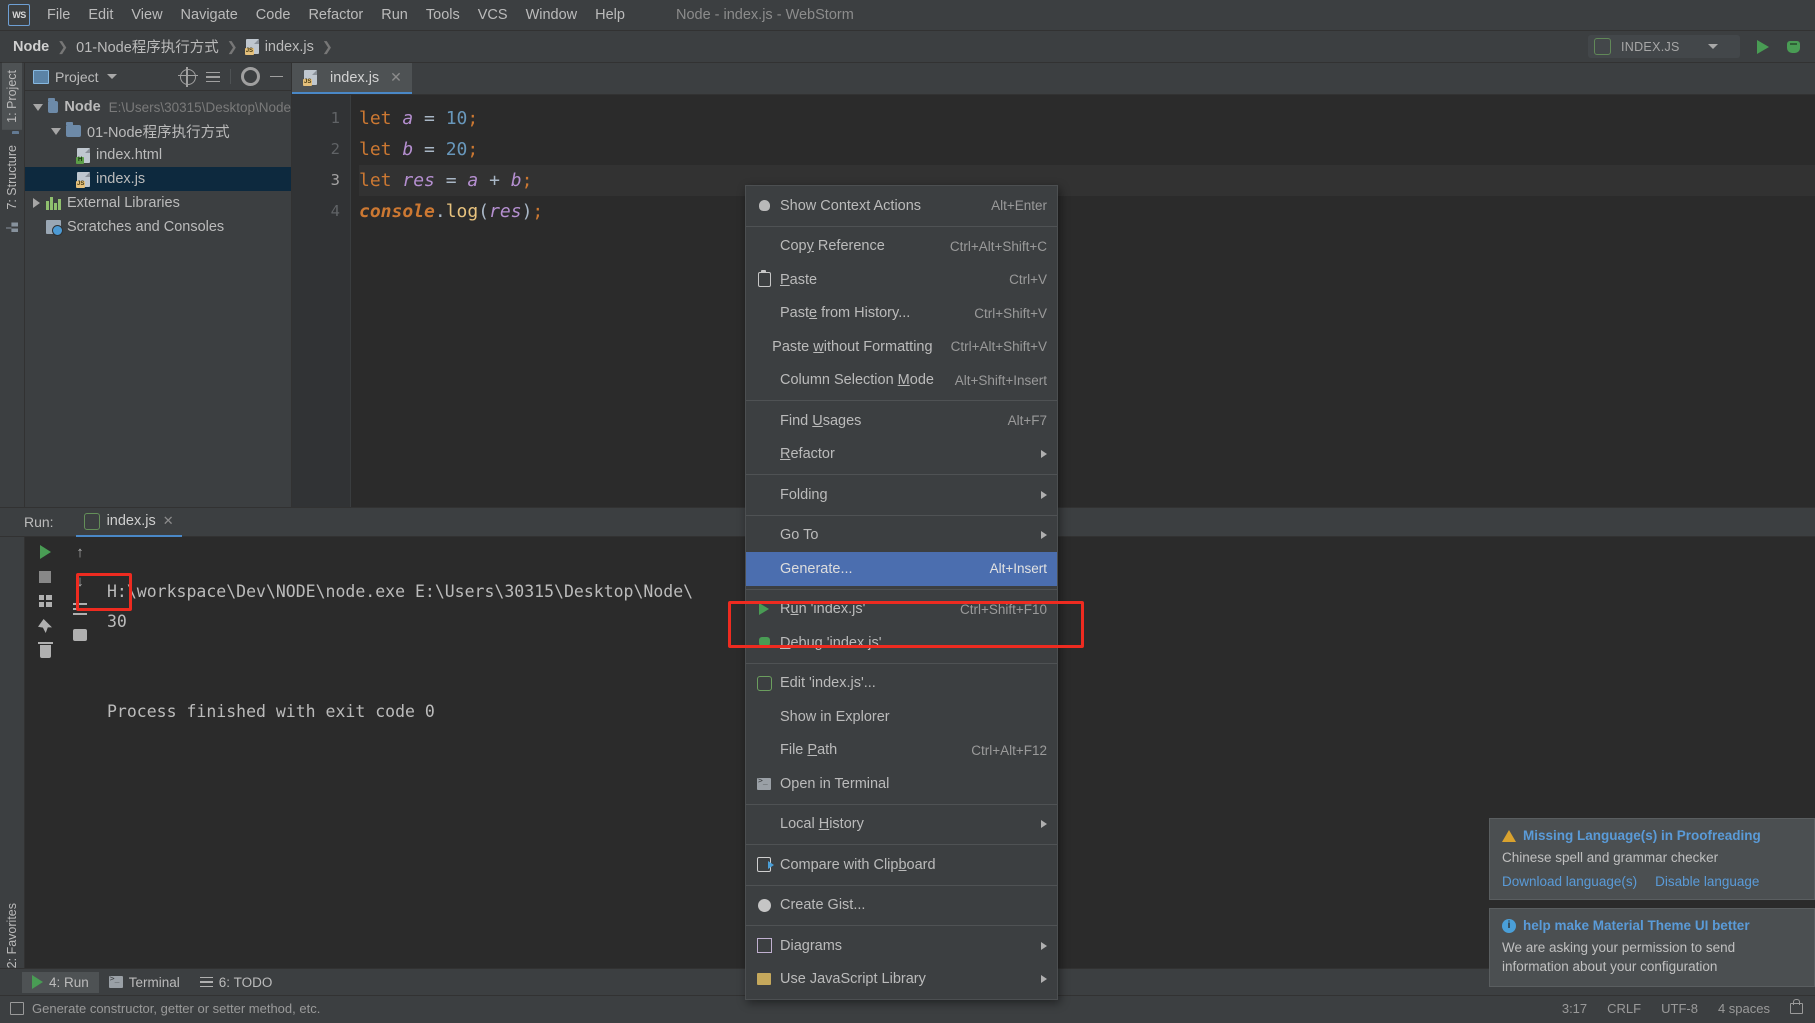  What do you see at coordinates (17, 1008) in the screenshot?
I see `status-message-icon` at bounding box center [17, 1008].